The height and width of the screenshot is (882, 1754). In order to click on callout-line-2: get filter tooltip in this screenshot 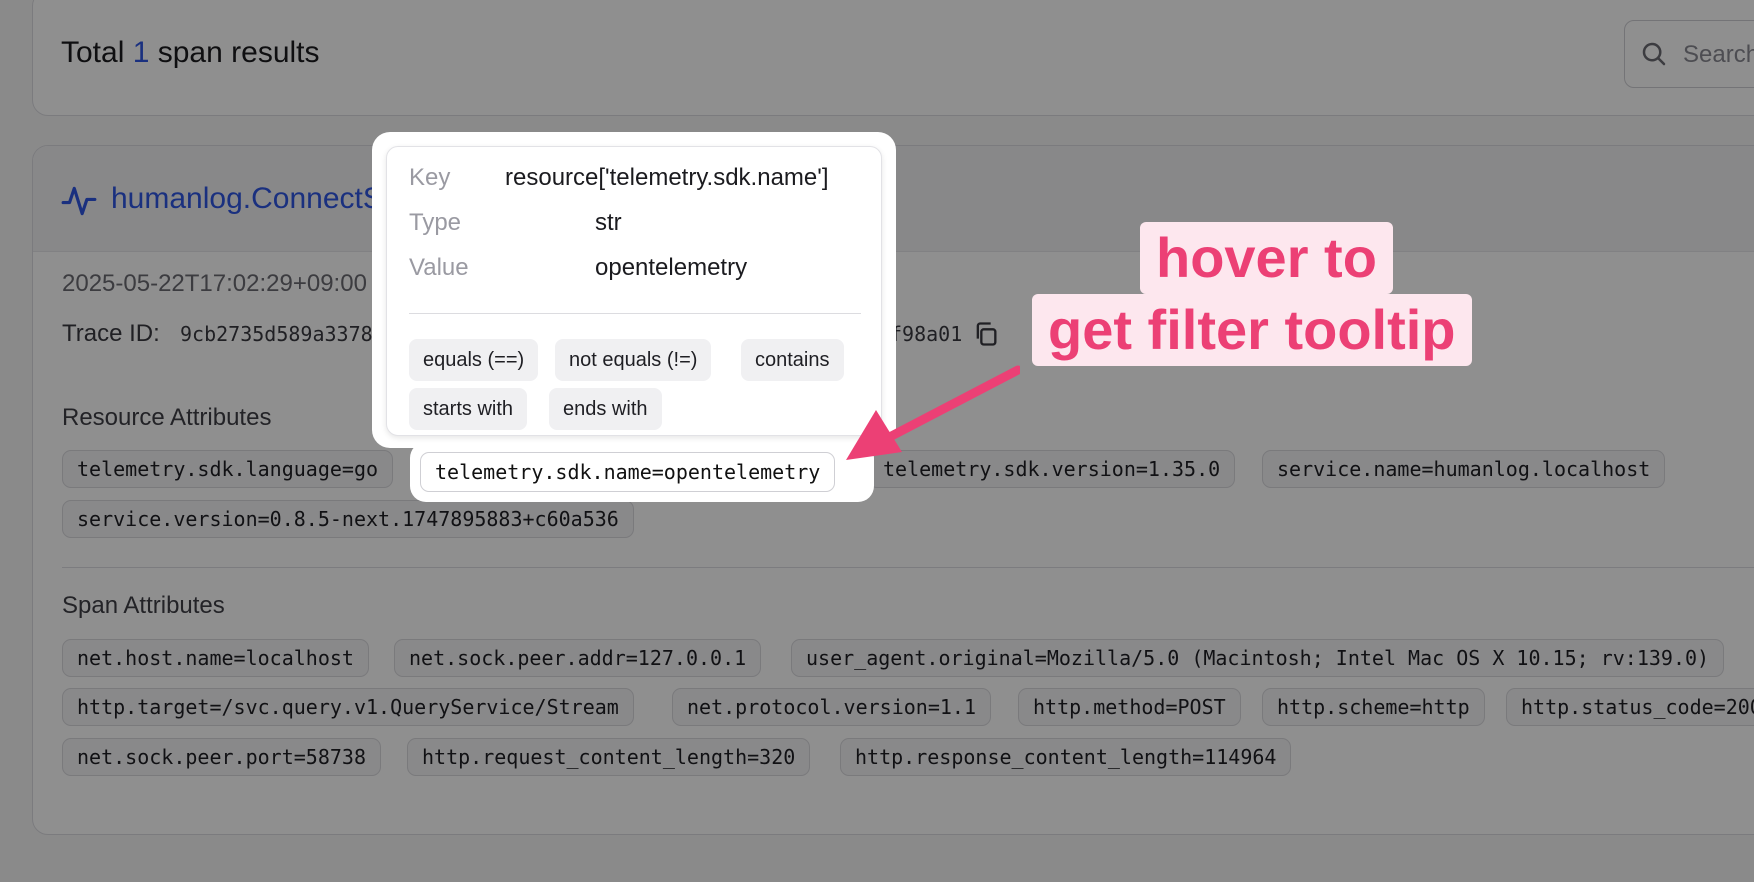, I will do `click(1252, 330)`.